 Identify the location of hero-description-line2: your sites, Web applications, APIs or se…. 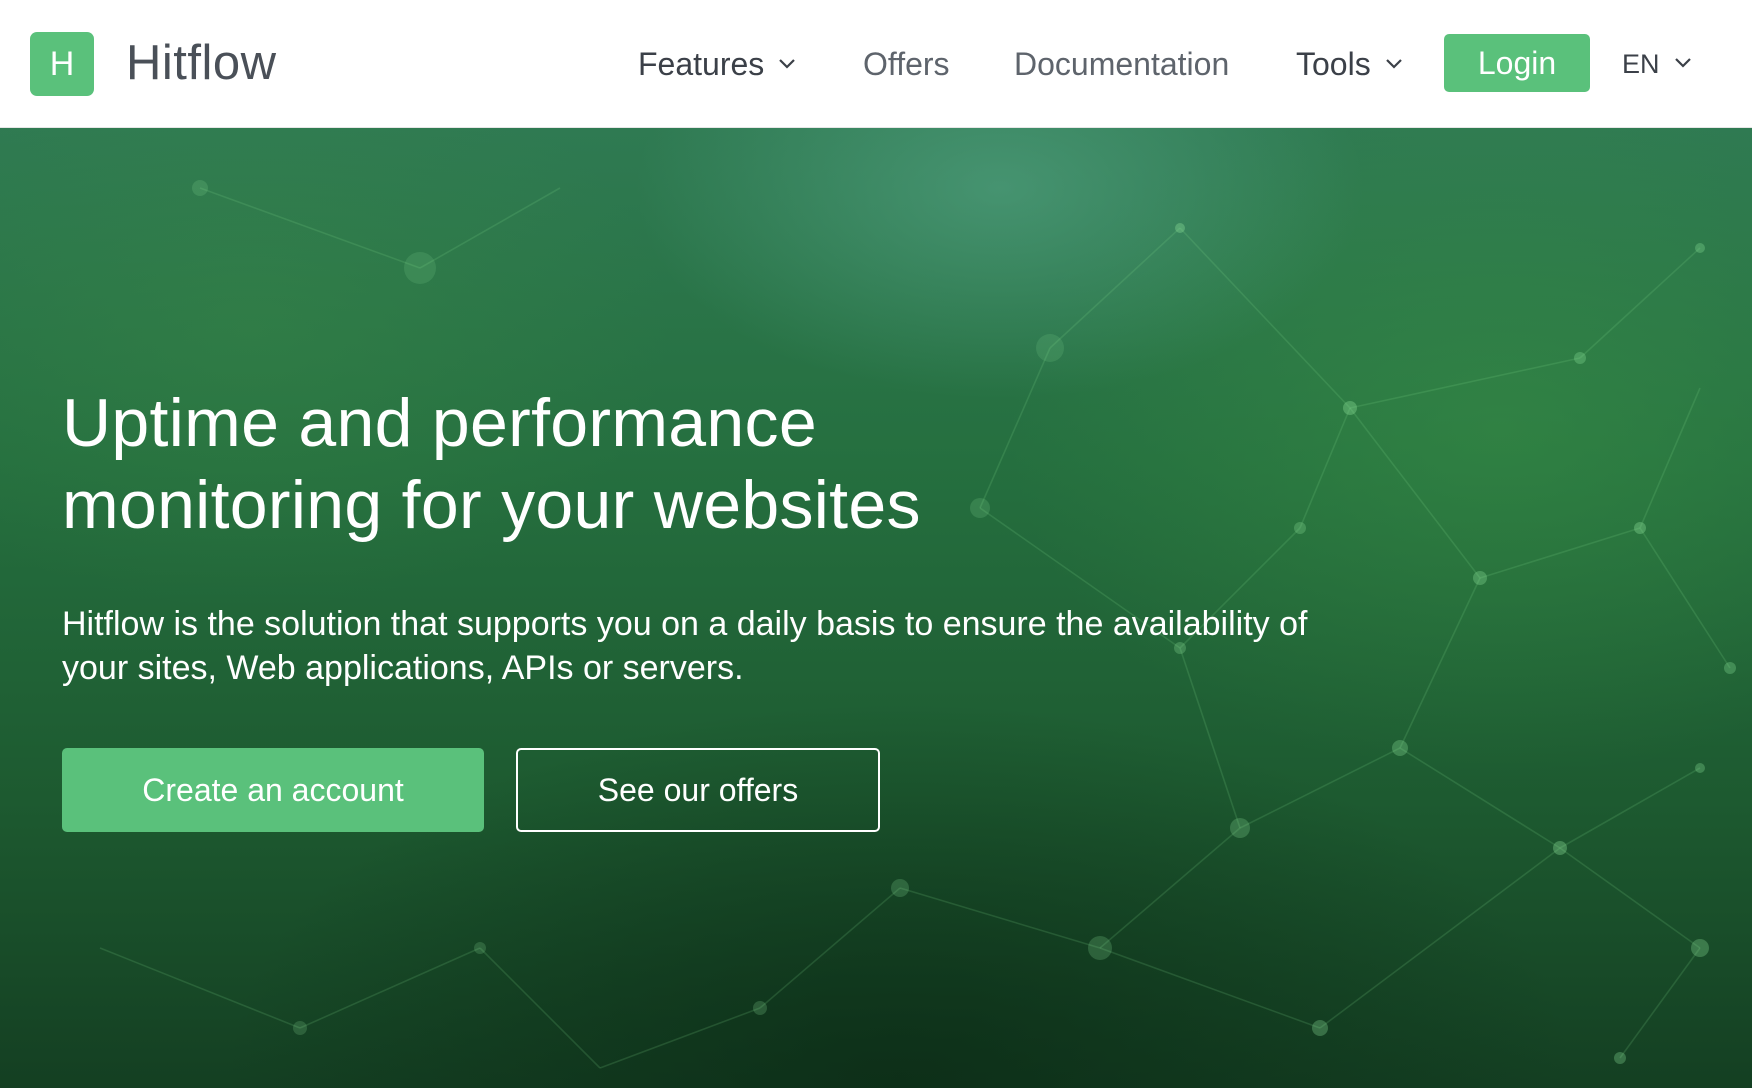
(403, 668).